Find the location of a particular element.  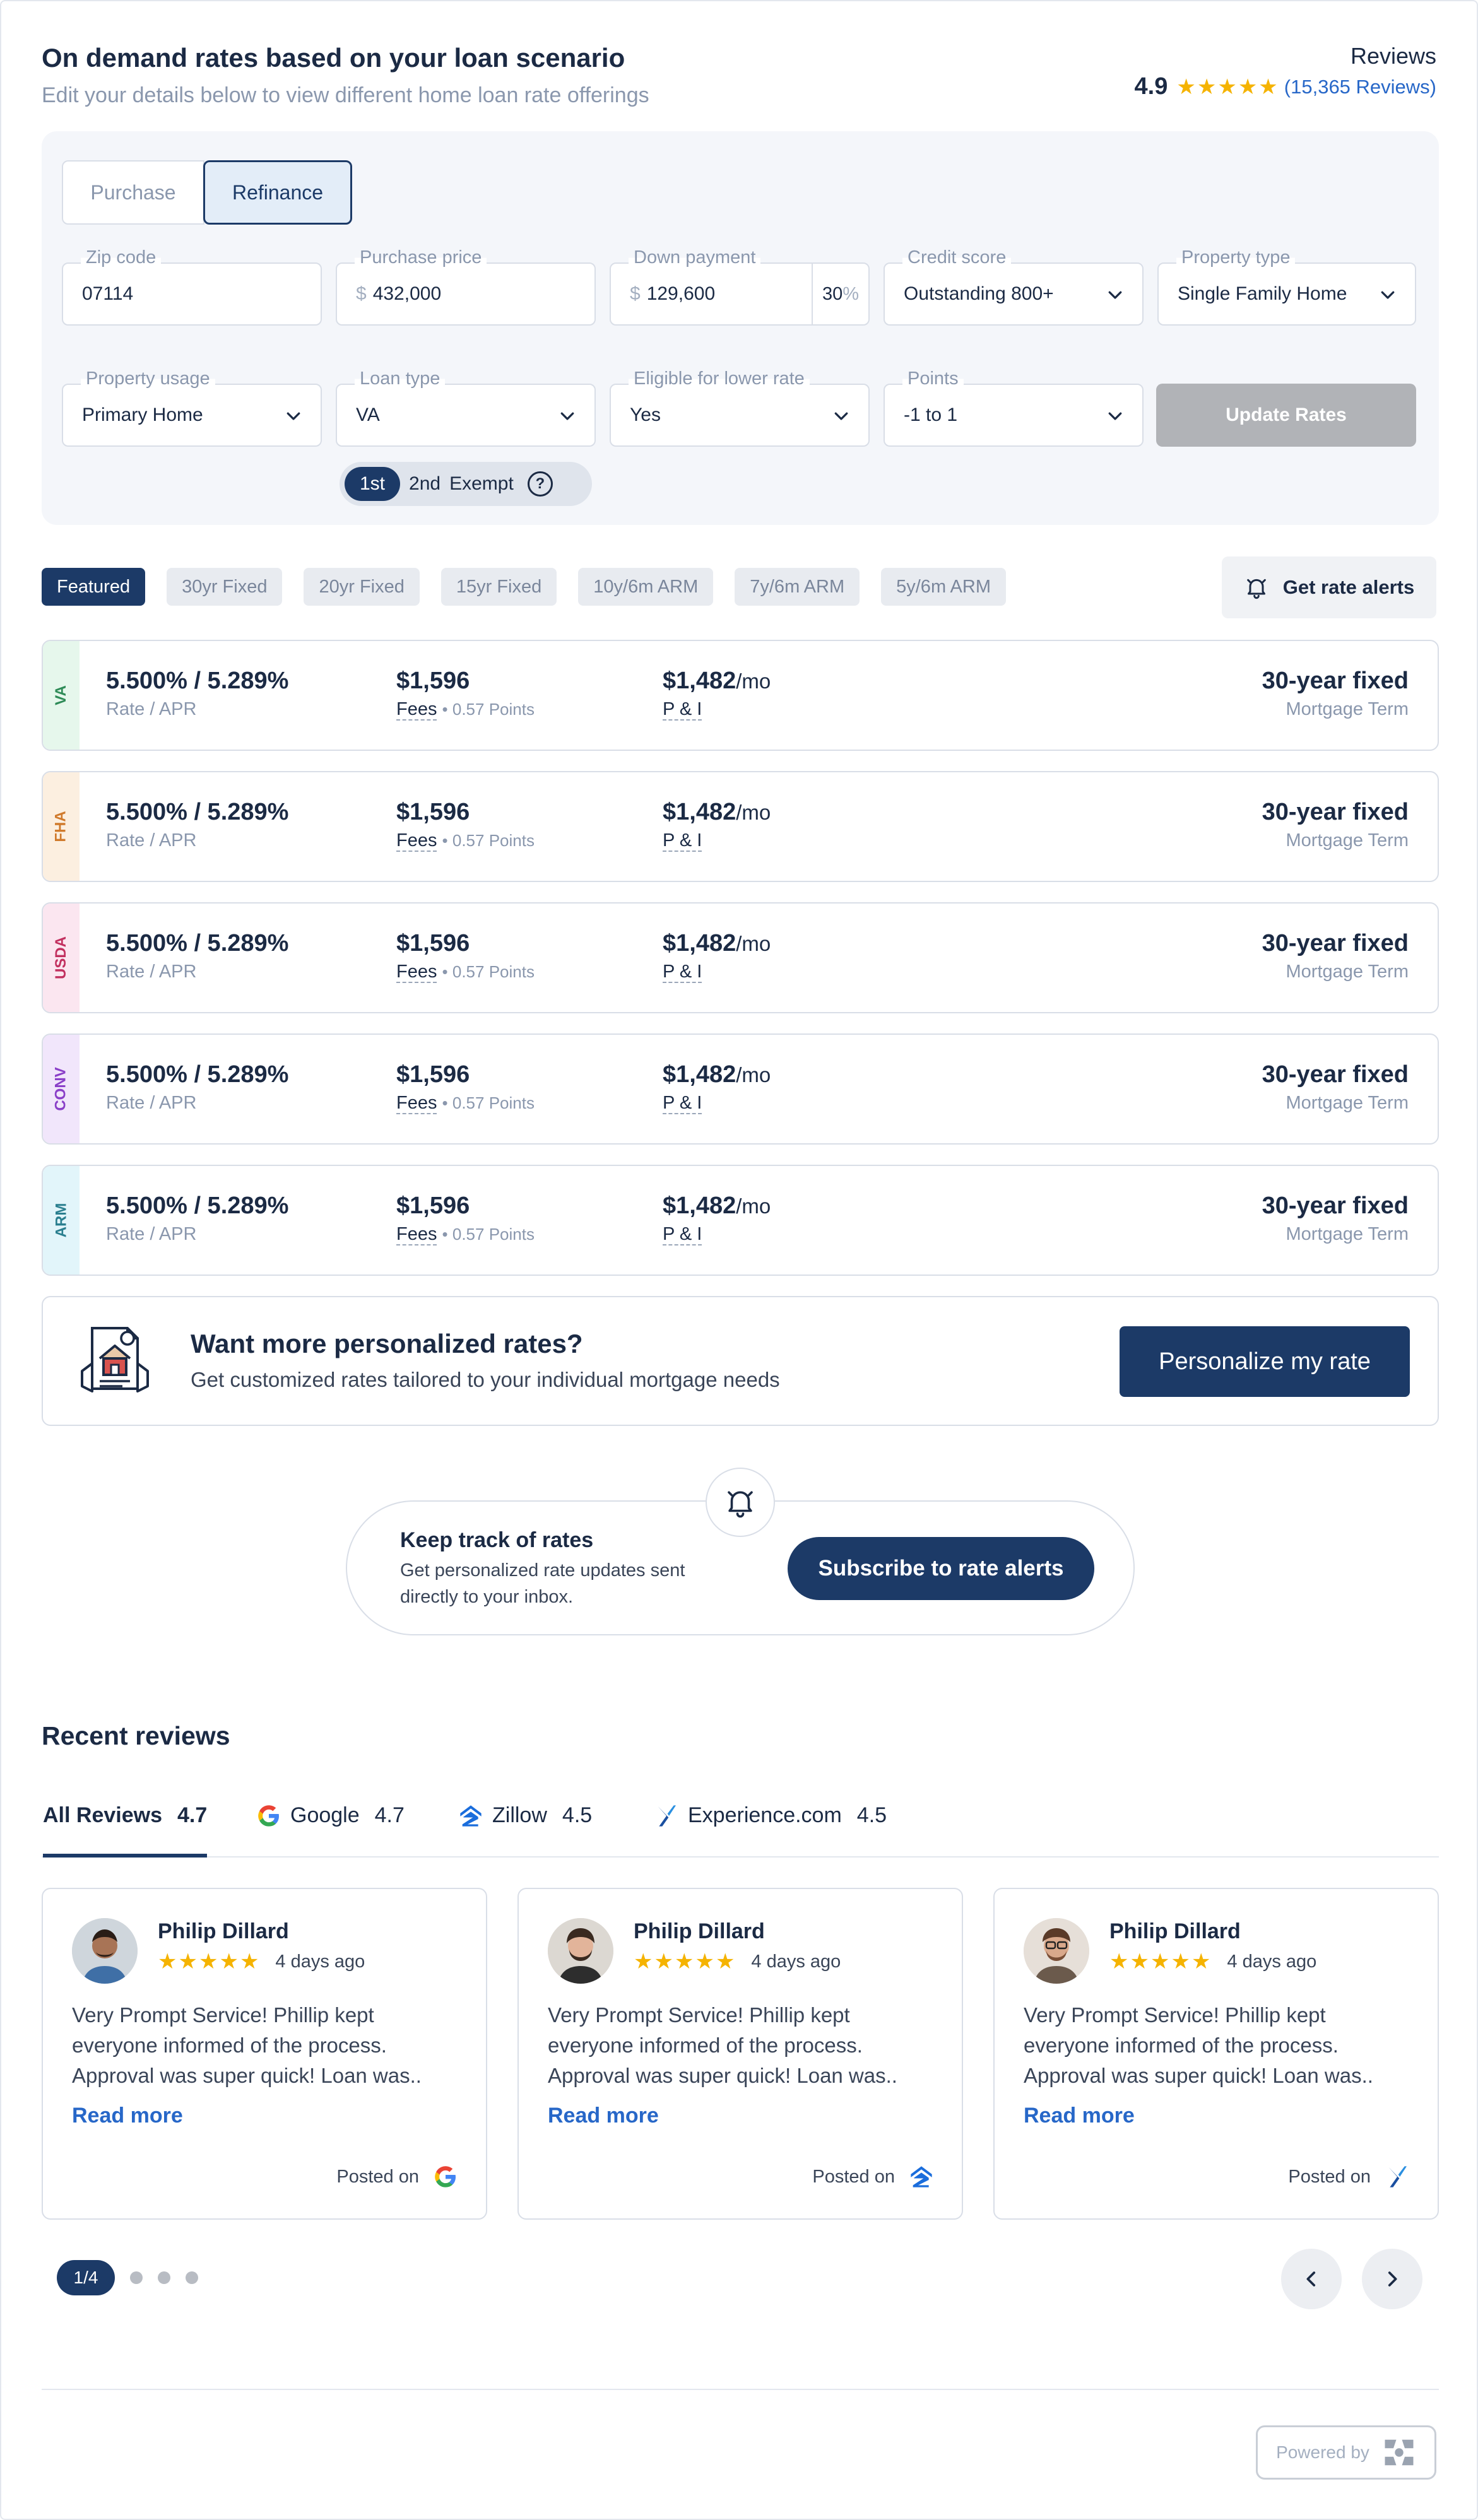

get-rate-alerts-label: Get rate alerts is located at coordinates (1348, 587).